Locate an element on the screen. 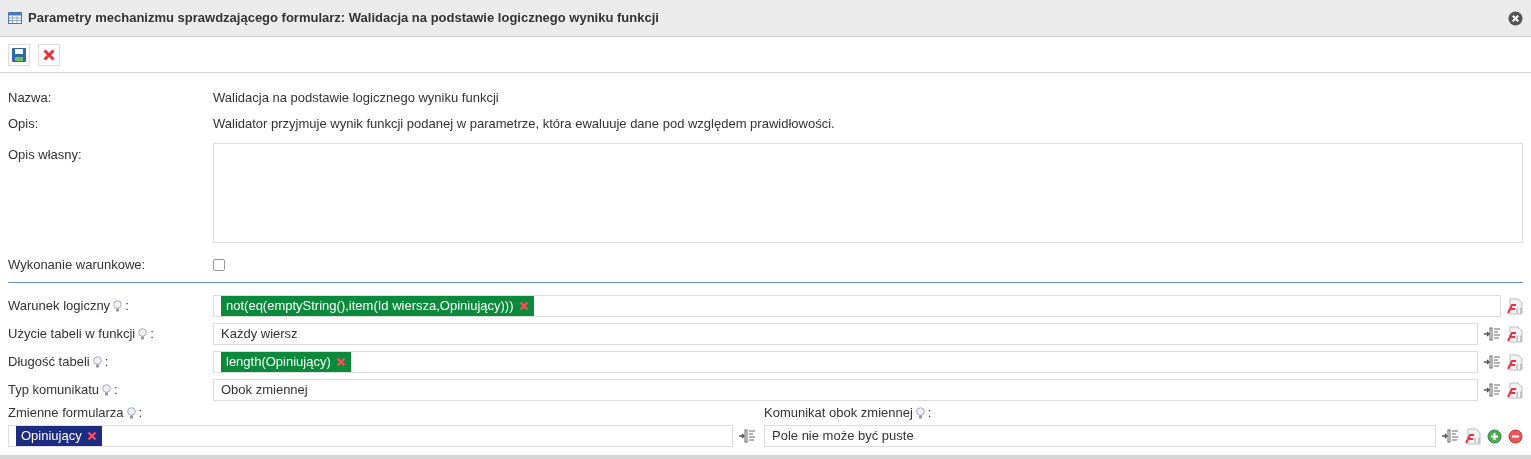 Image resolution: width=1531 pixels, height=459 pixels. field-label: Warunek logiczny is located at coordinates (59, 306).